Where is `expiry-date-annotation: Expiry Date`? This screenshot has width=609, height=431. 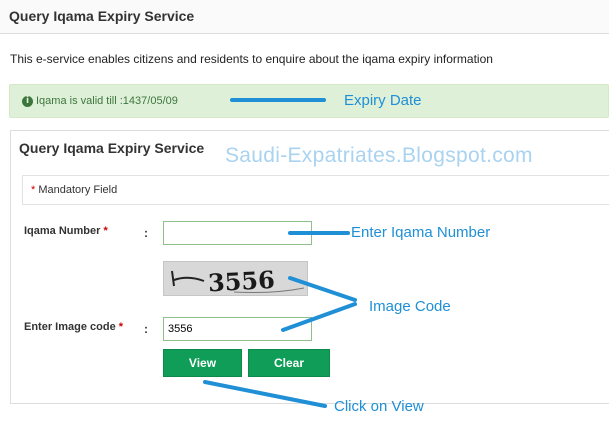 expiry-date-annotation: Expiry Date is located at coordinates (383, 100).